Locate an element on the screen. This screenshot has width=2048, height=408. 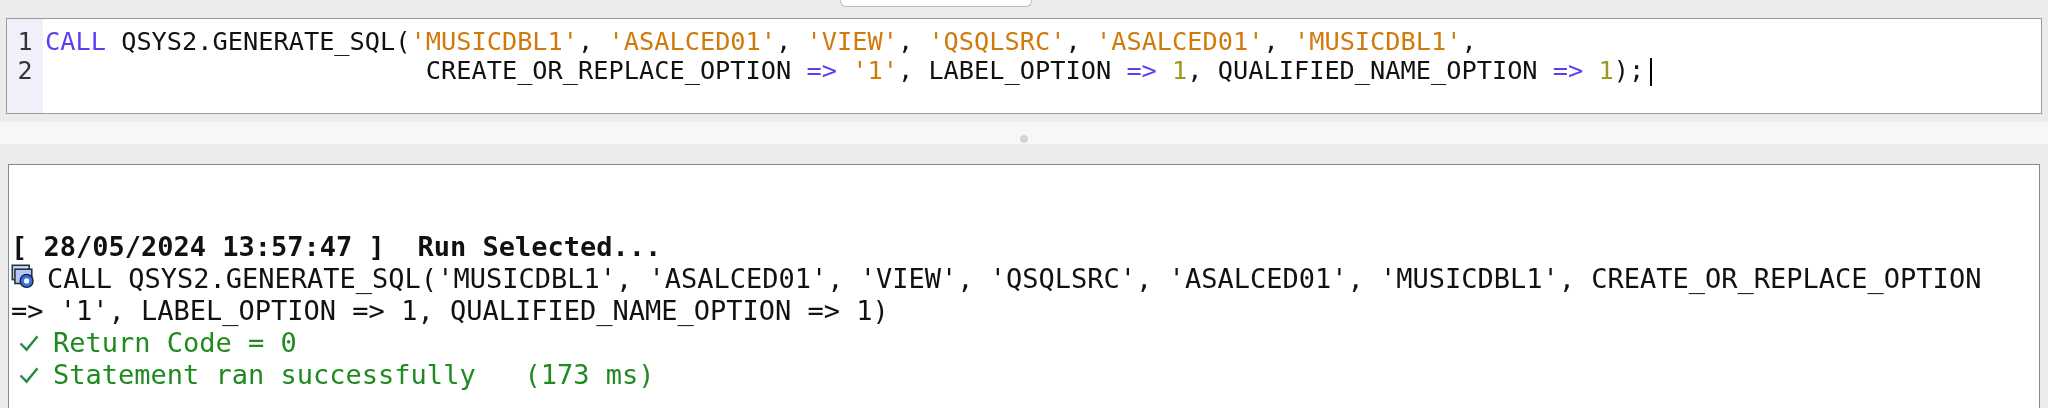
success-message: Statement ran successfully (173 ms) is located at coordinates (354, 375).